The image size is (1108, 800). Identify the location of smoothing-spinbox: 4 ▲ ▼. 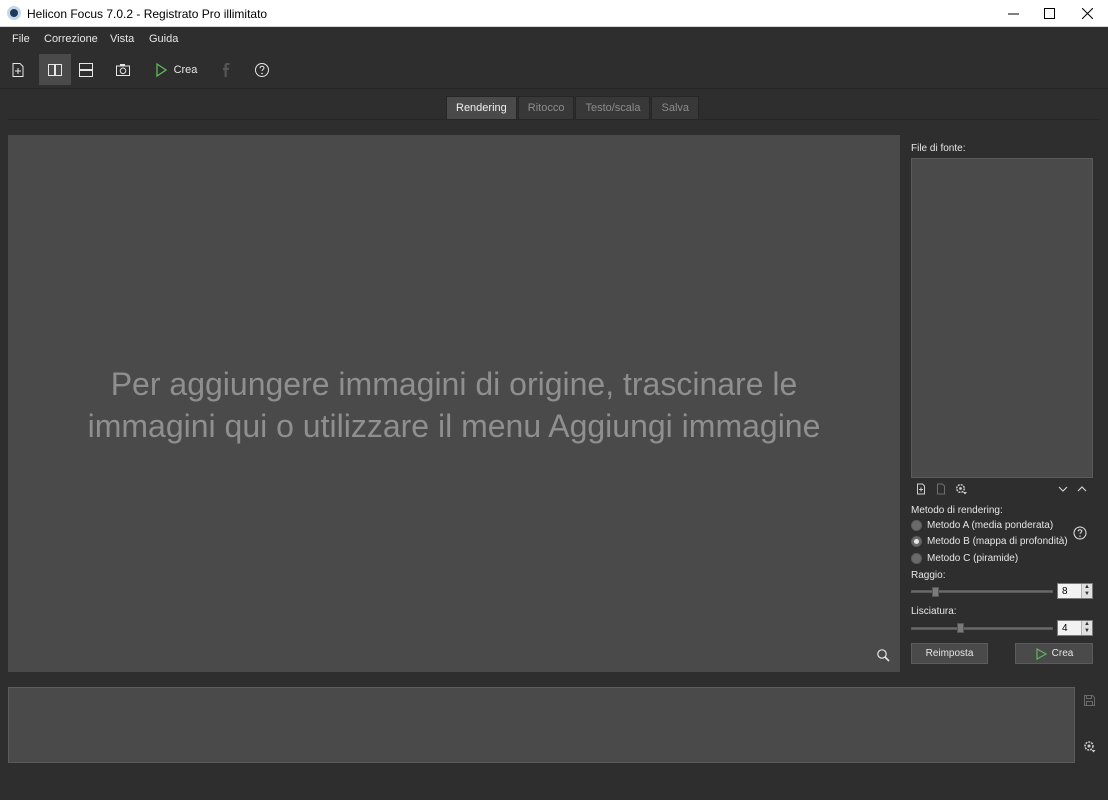
(1075, 628).